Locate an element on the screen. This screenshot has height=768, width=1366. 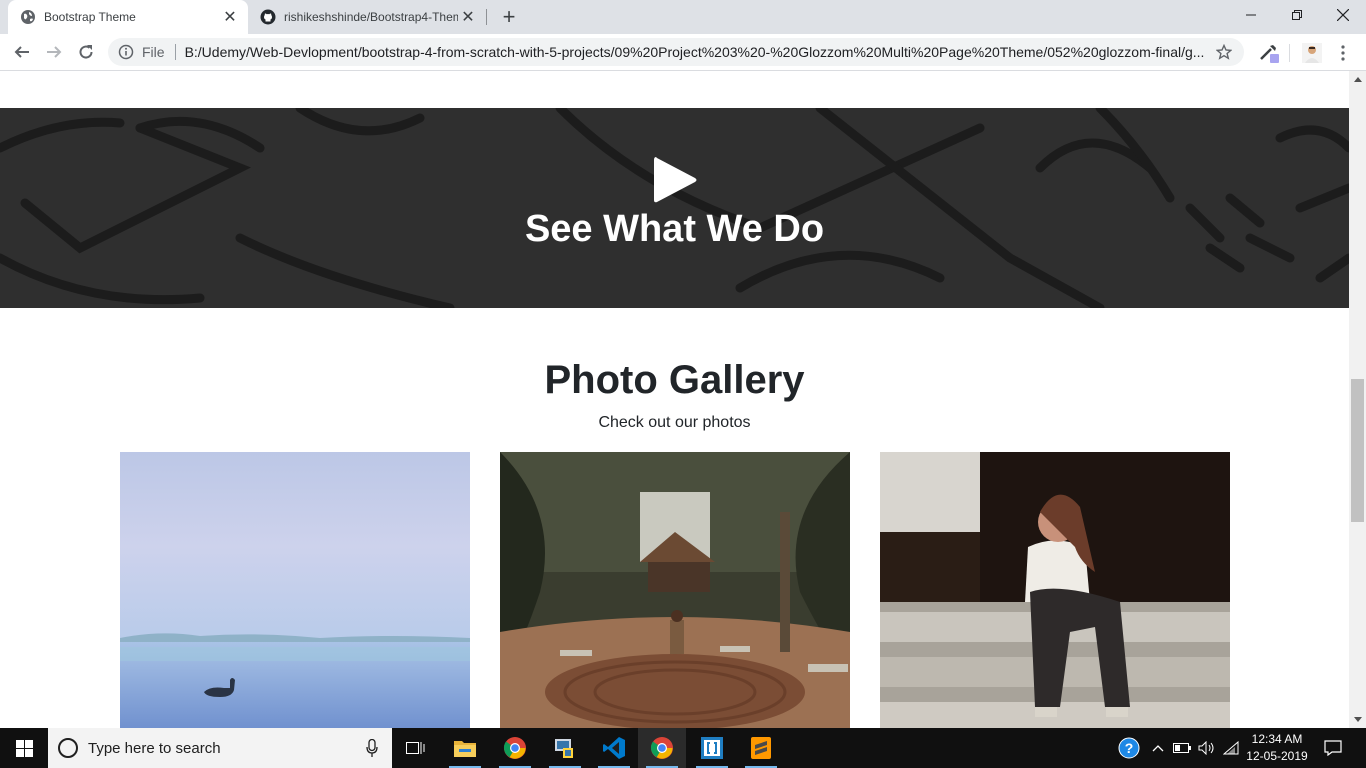
system-clock: 12:34 AM 12-05-2019 is located at coordinates (1277, 748).